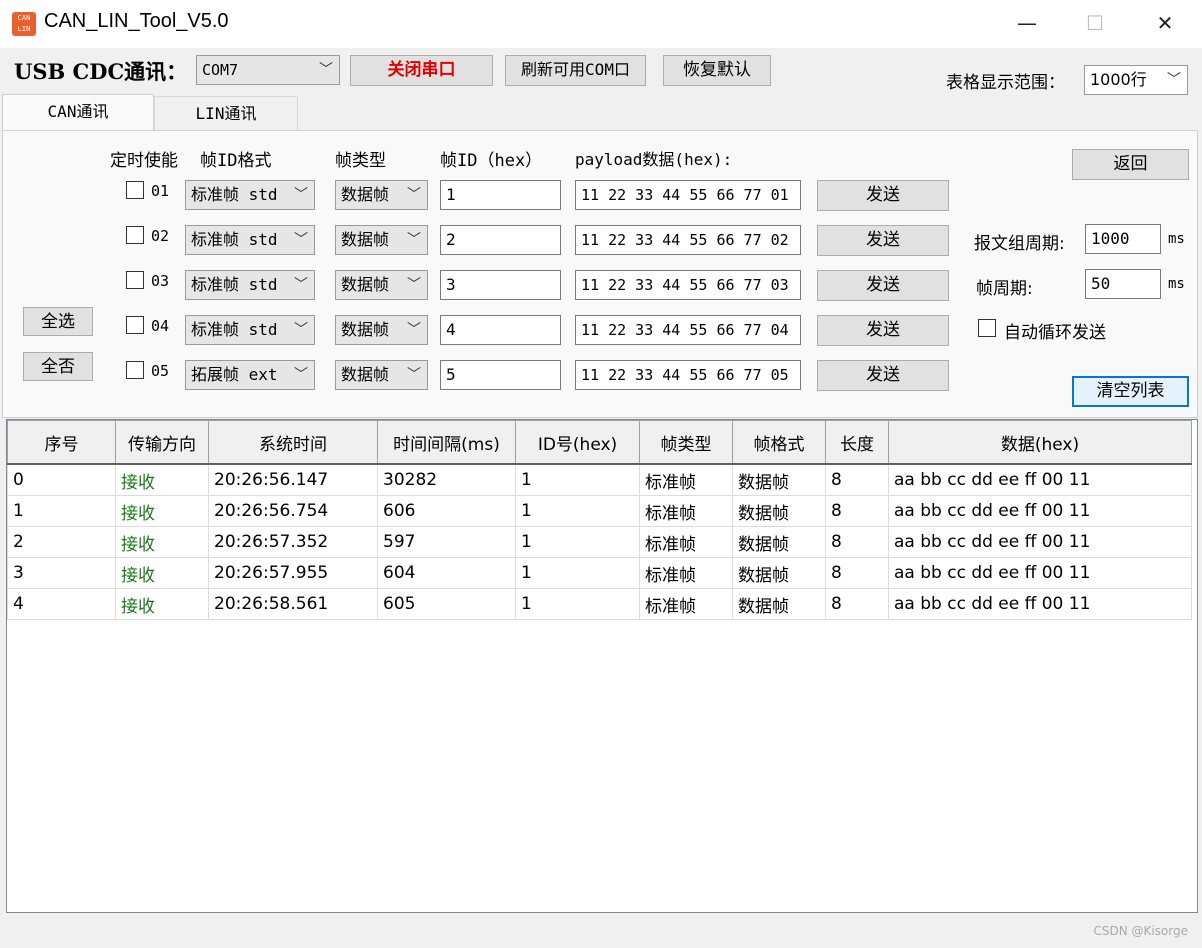  I want to click on frame-id-input: 2, so click(500, 240).